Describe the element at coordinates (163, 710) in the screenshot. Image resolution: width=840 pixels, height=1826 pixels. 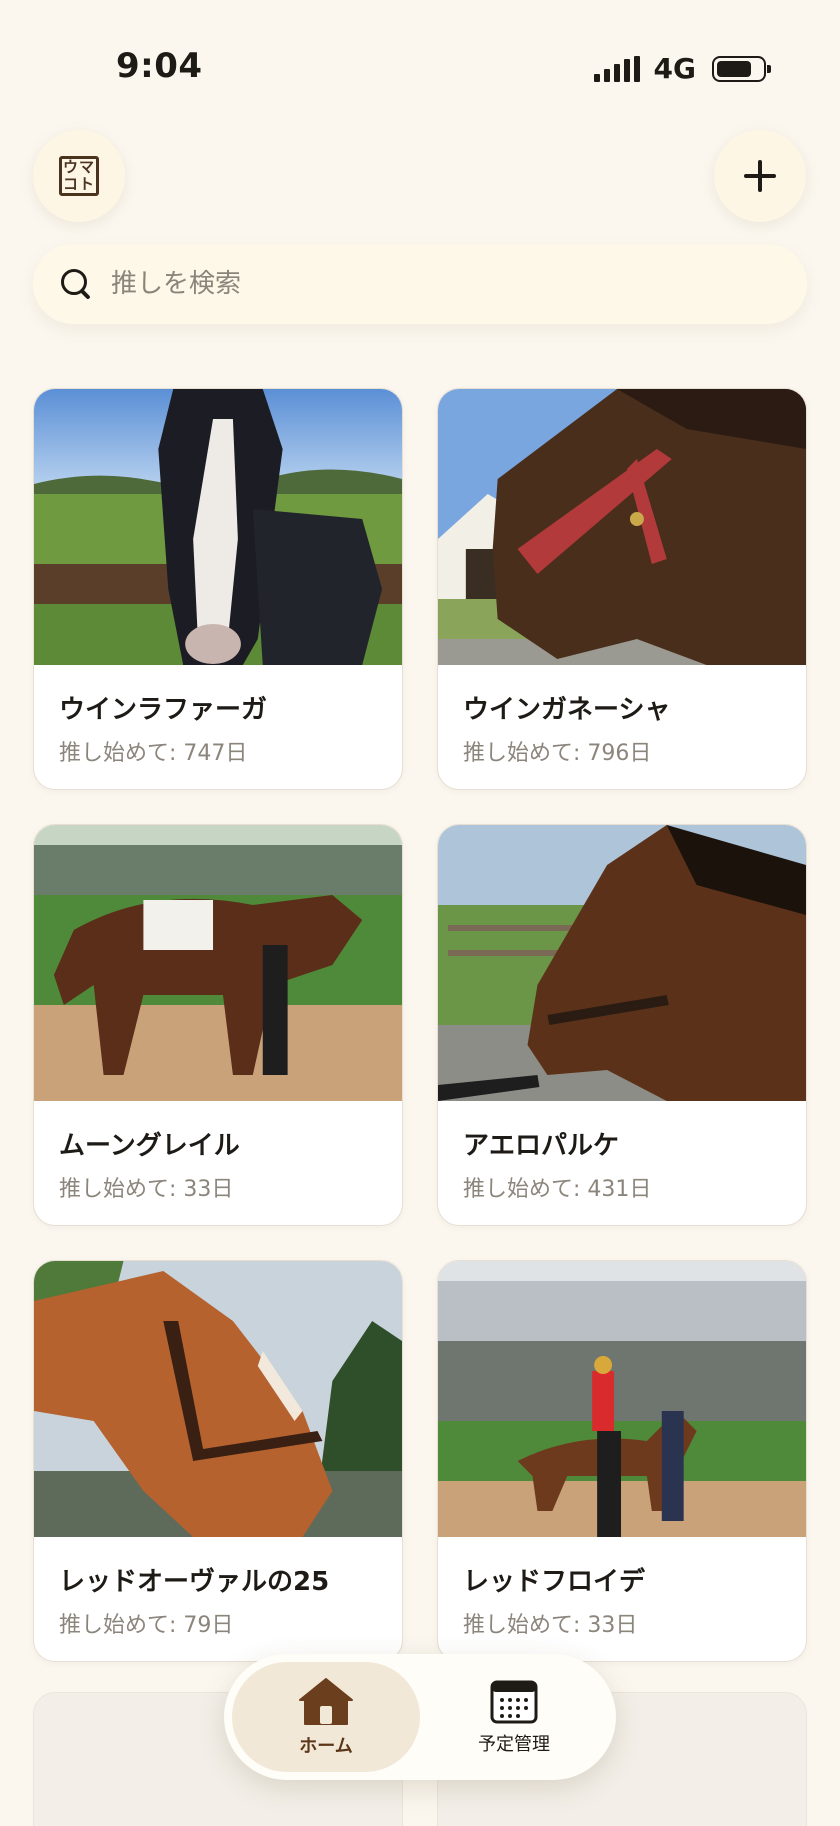
I see `horse-name: ウインラファーガ` at that location.